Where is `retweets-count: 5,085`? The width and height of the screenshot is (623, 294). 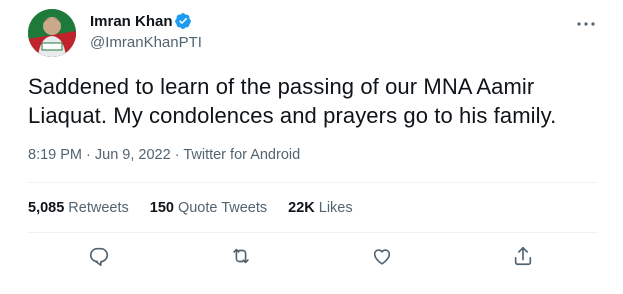 retweets-count: 5,085 is located at coordinates (46, 208).